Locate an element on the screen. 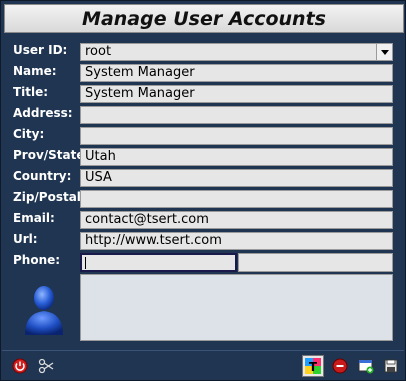  save-button is located at coordinates (391, 366).